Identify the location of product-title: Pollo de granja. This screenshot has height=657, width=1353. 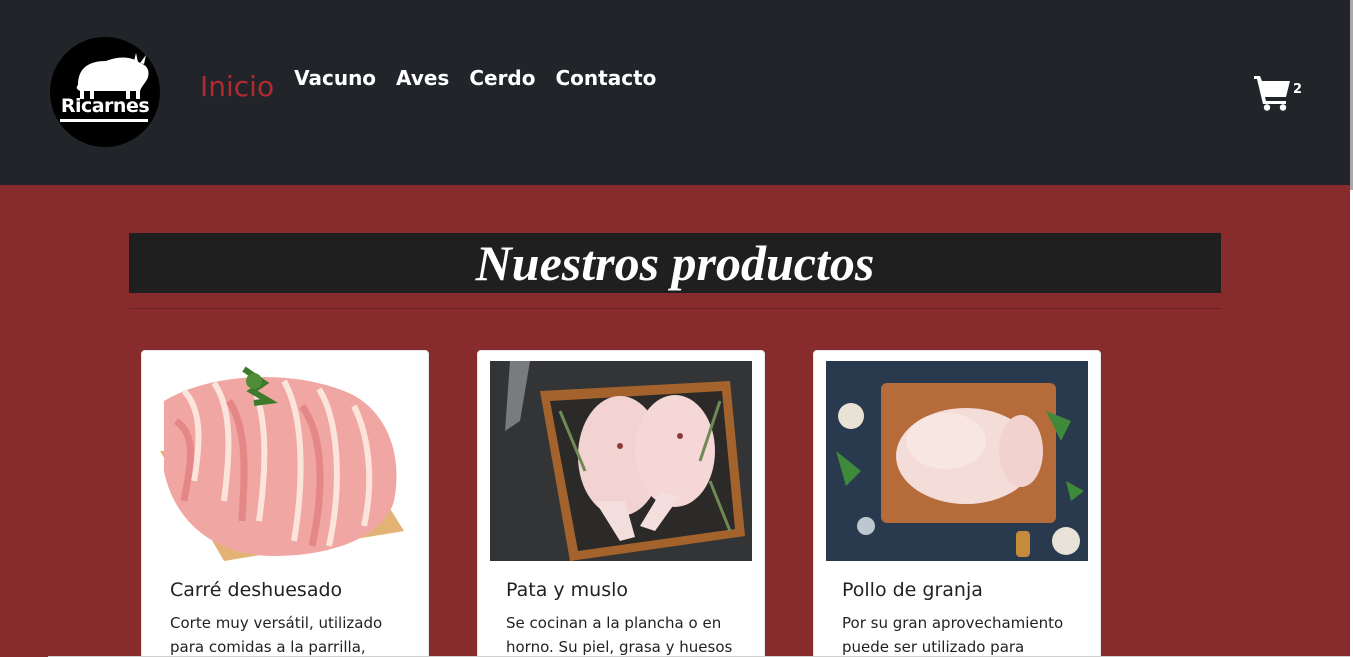
(912, 590).